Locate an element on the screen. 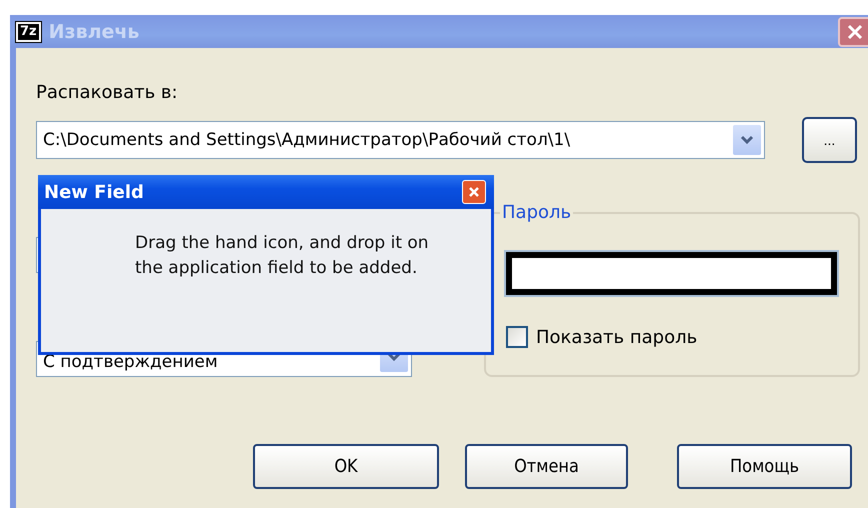  password-label: Пароль is located at coordinates (537, 212).